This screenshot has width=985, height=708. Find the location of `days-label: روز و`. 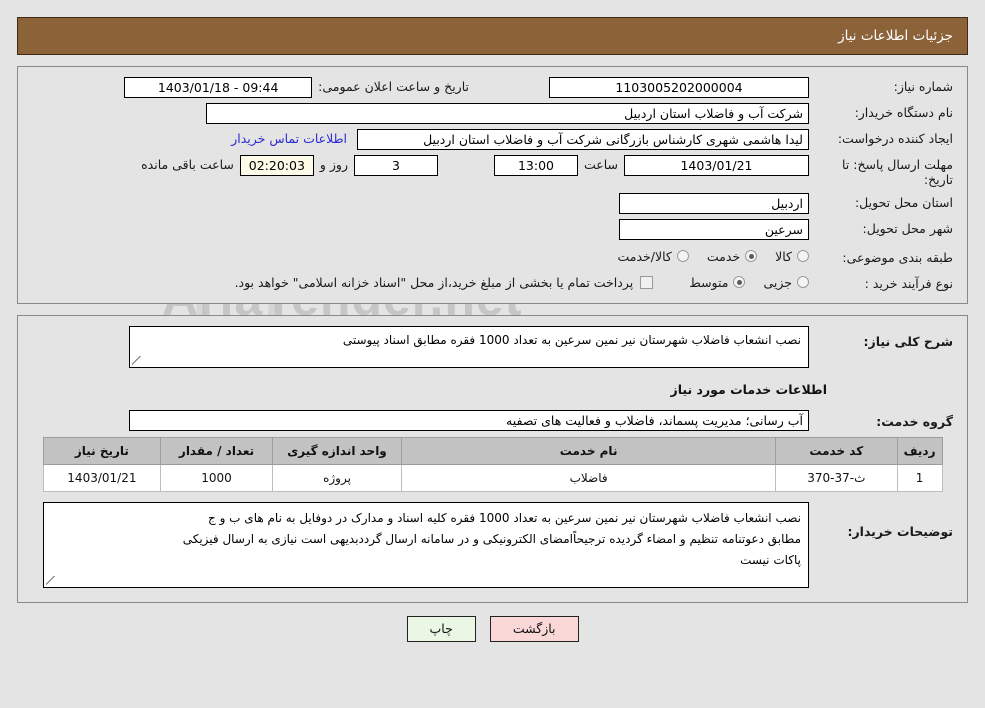

days-label: روز و is located at coordinates (333, 164).